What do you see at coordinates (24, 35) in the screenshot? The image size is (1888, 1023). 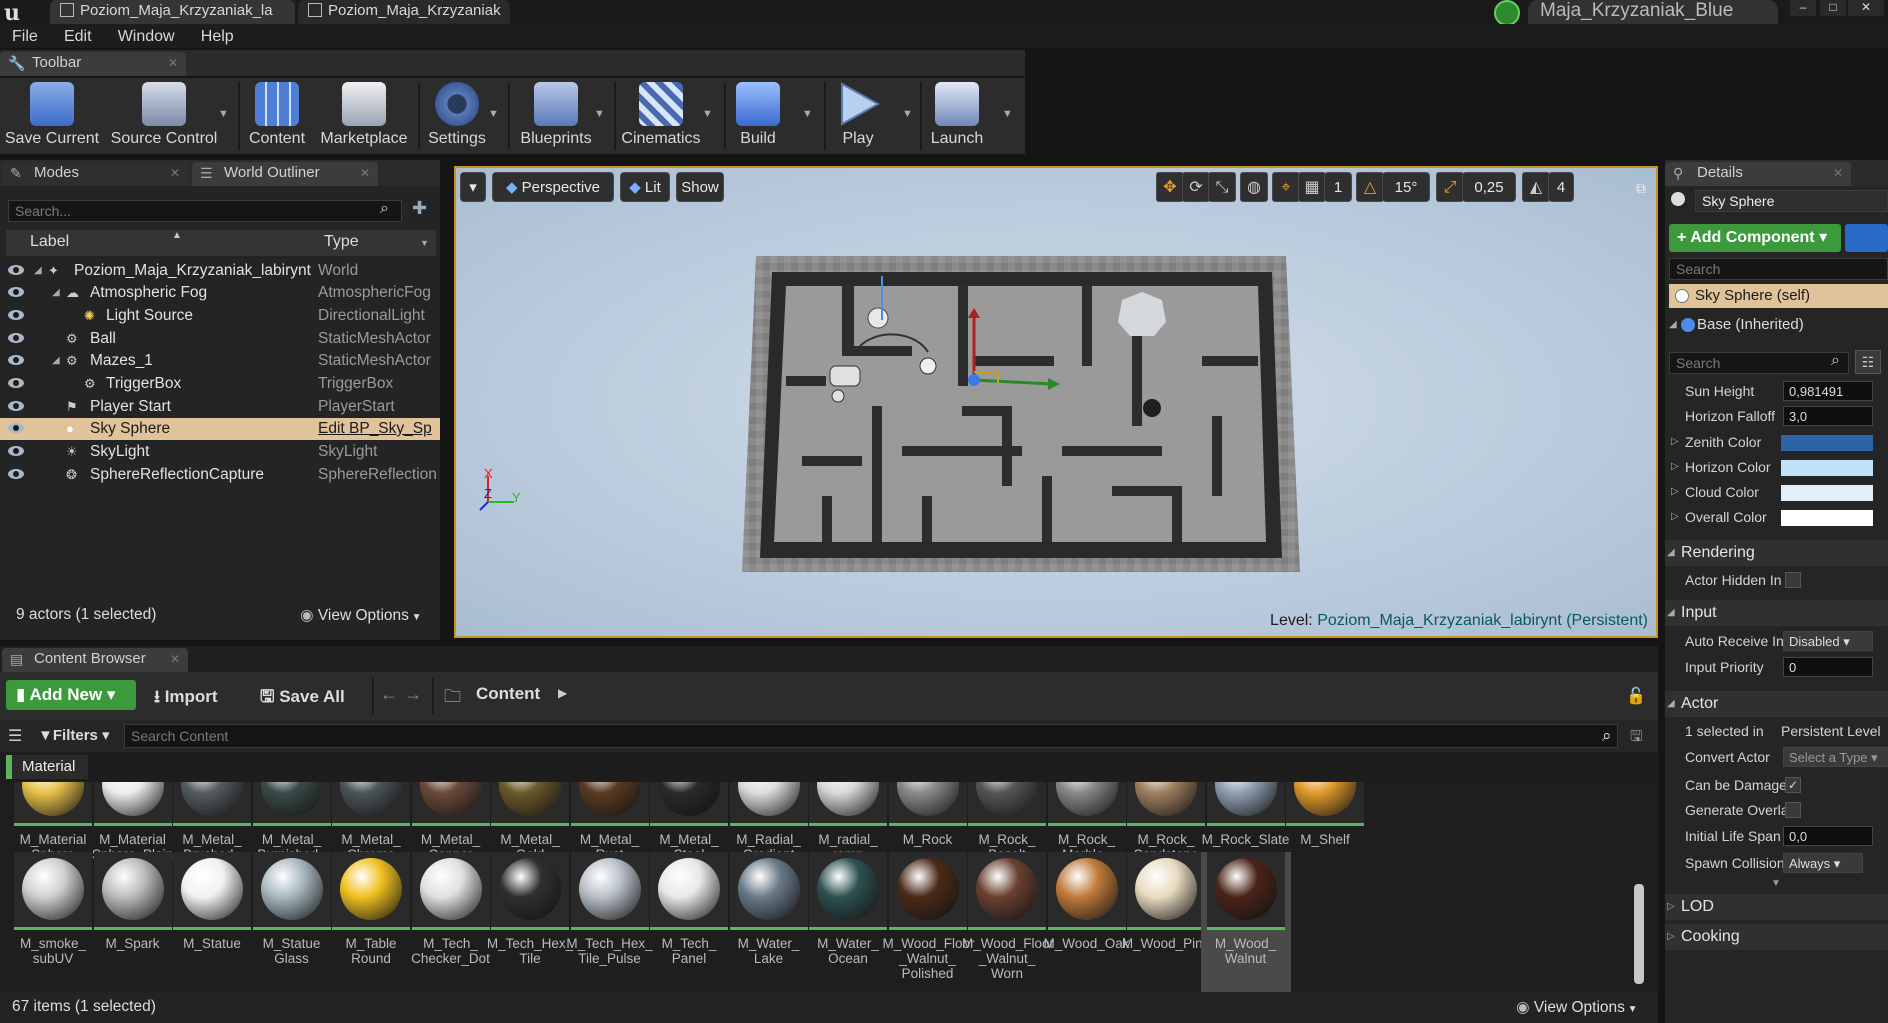 I see `menu-file: File` at bounding box center [24, 35].